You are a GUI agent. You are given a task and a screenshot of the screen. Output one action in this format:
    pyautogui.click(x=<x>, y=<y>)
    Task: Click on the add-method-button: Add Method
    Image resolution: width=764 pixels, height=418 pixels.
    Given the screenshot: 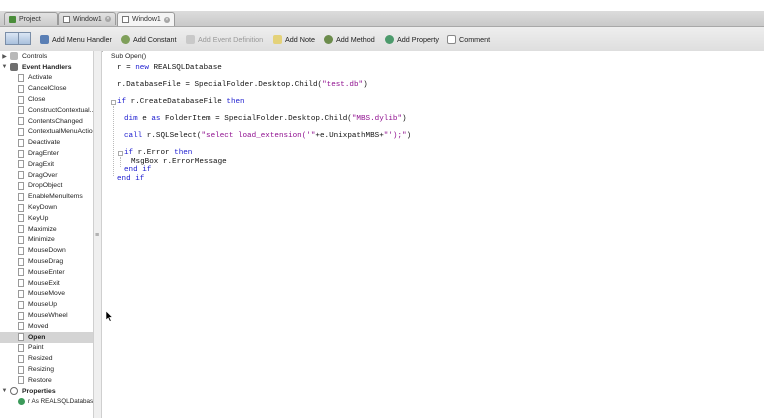 What is the action you would take?
    pyautogui.click(x=349, y=39)
    